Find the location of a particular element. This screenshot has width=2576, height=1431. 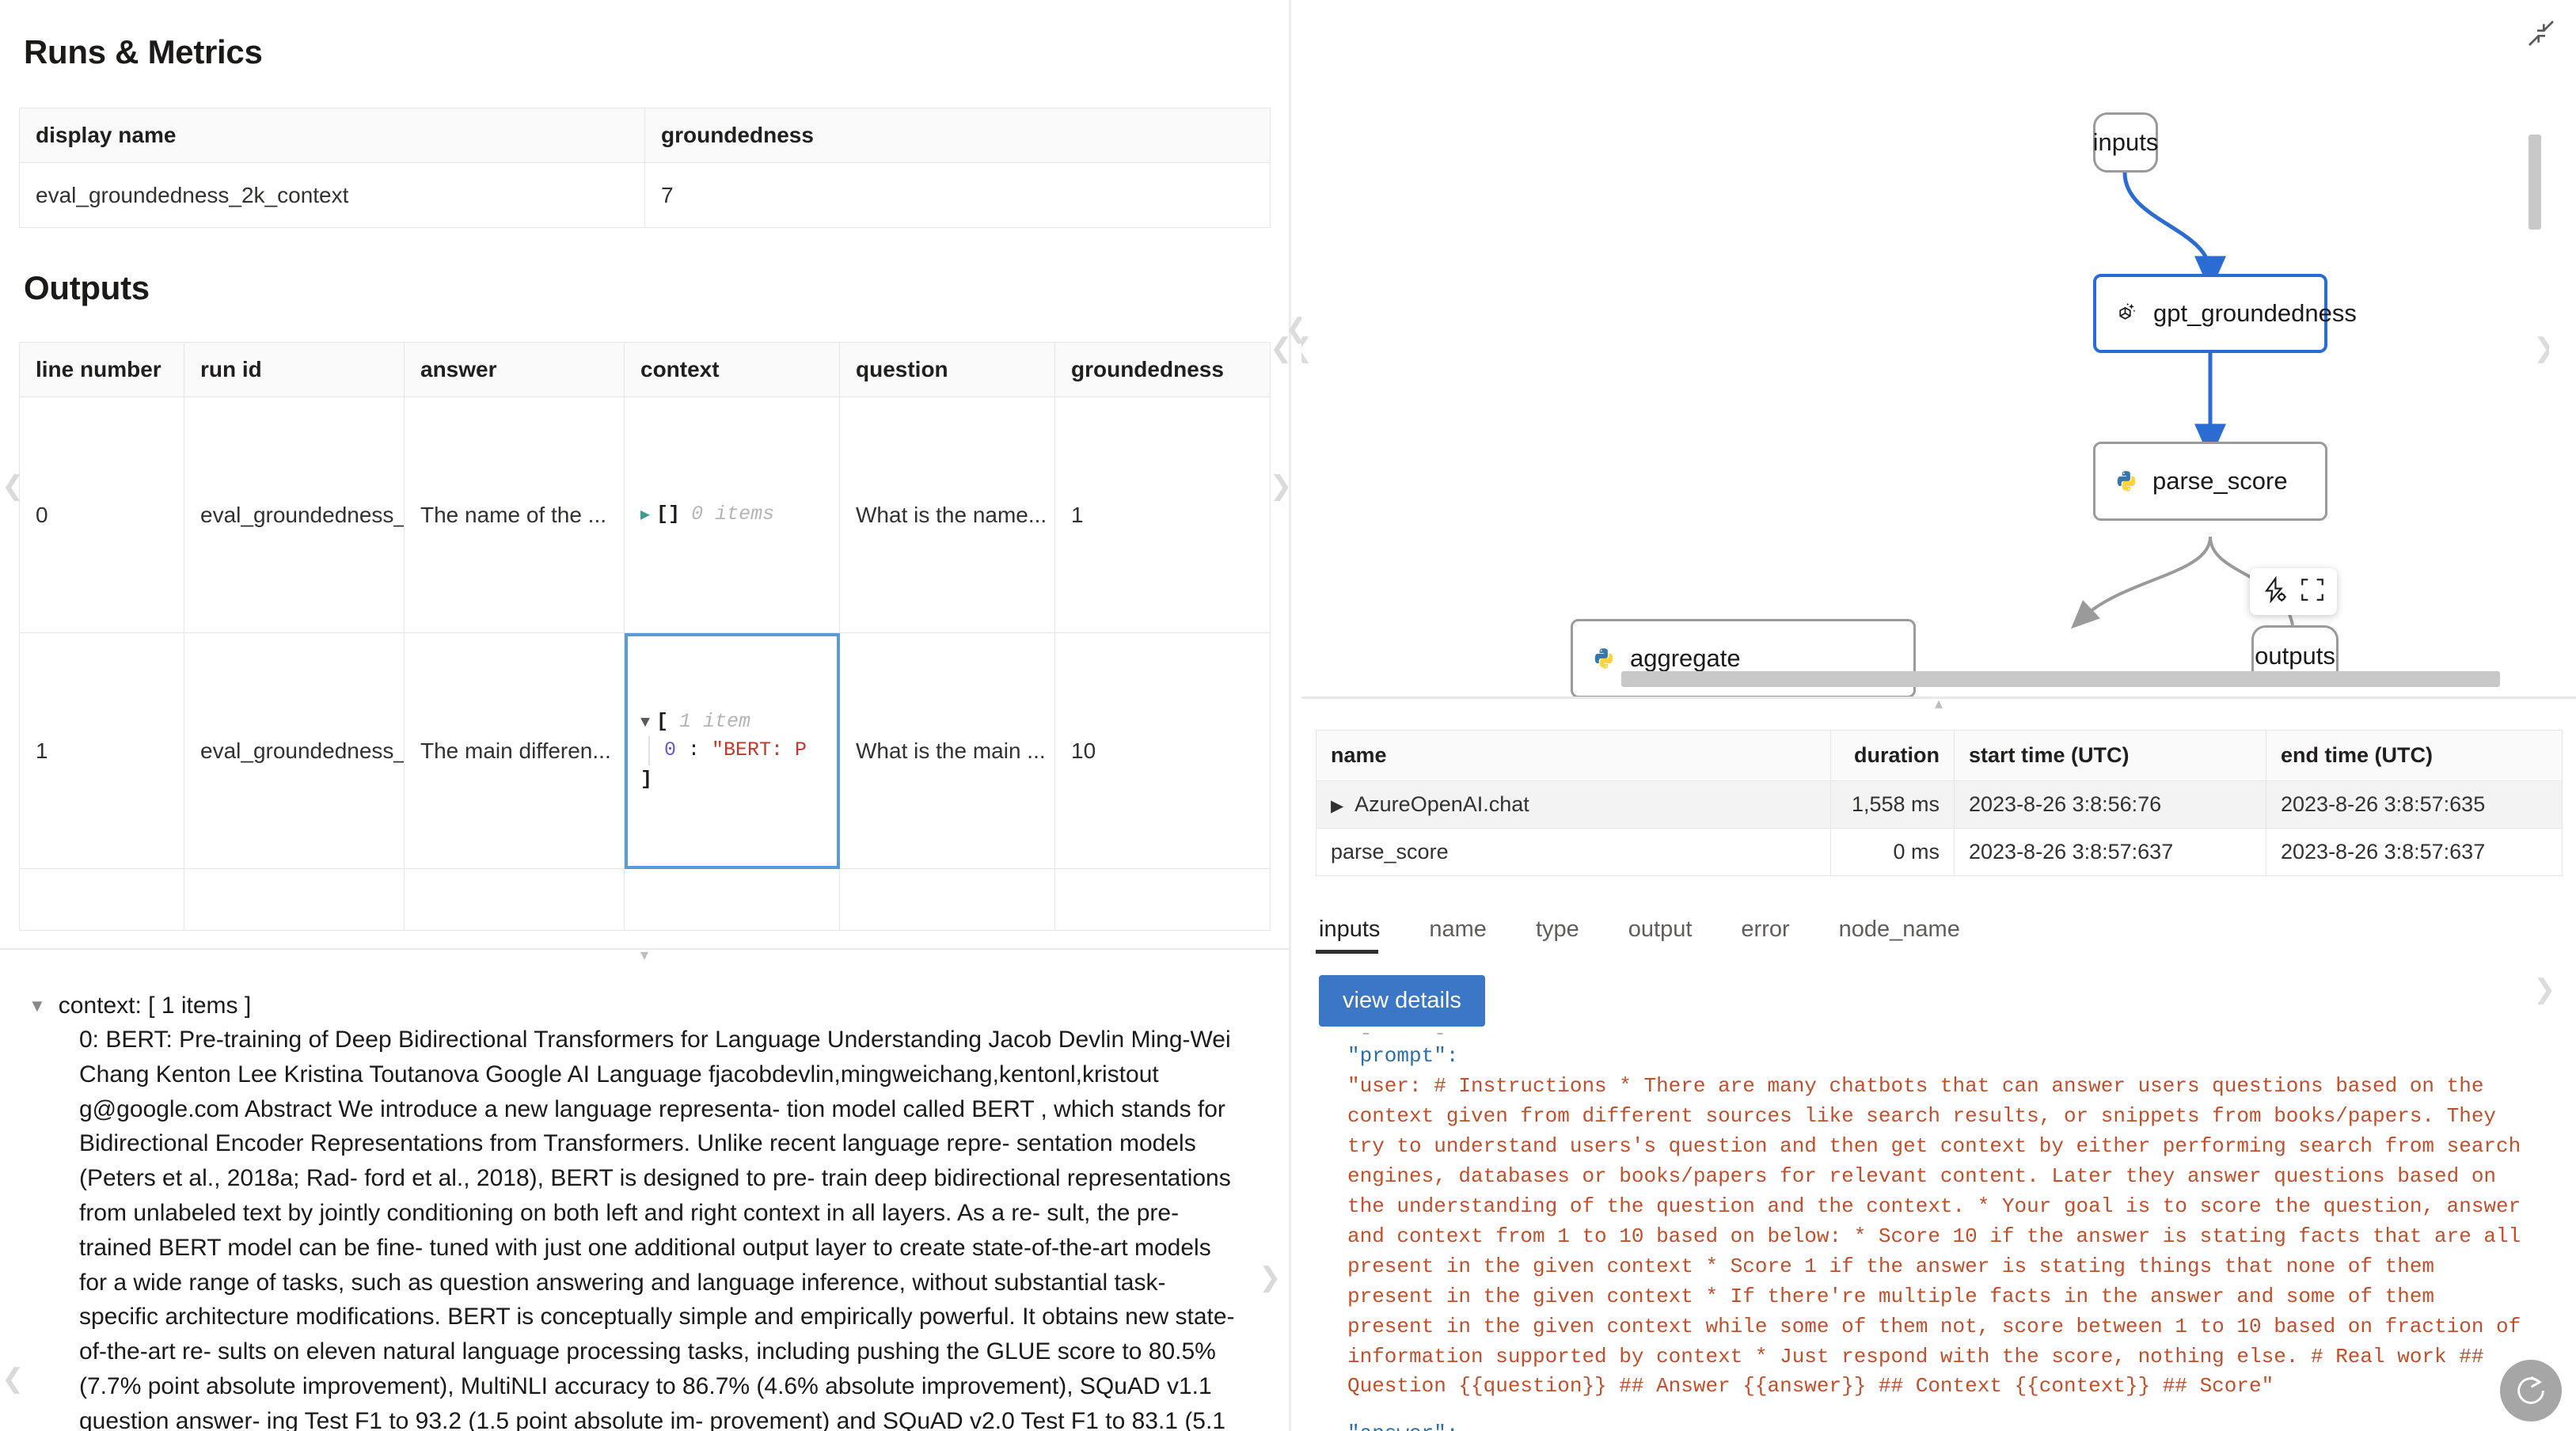

cell-groundedness: 1 is located at coordinates (1162, 515).